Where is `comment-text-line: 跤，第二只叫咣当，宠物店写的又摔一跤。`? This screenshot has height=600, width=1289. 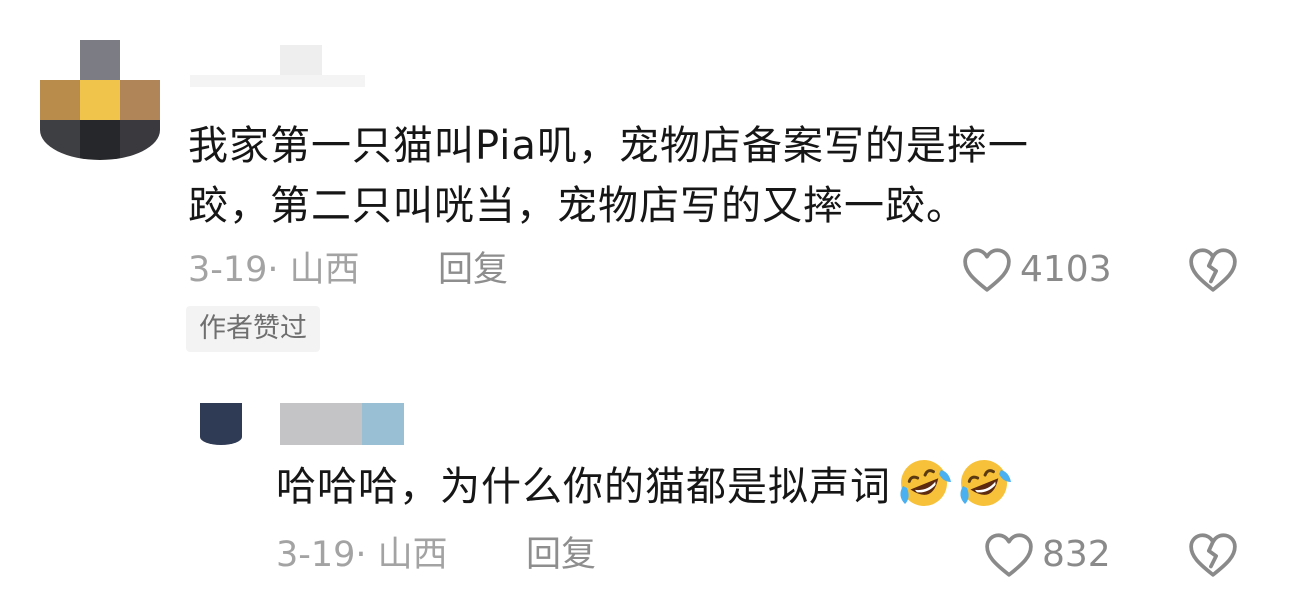
comment-text-line: 跤，第二只叫咣当，宠物店写的又摔一跤。 is located at coordinates (577, 206).